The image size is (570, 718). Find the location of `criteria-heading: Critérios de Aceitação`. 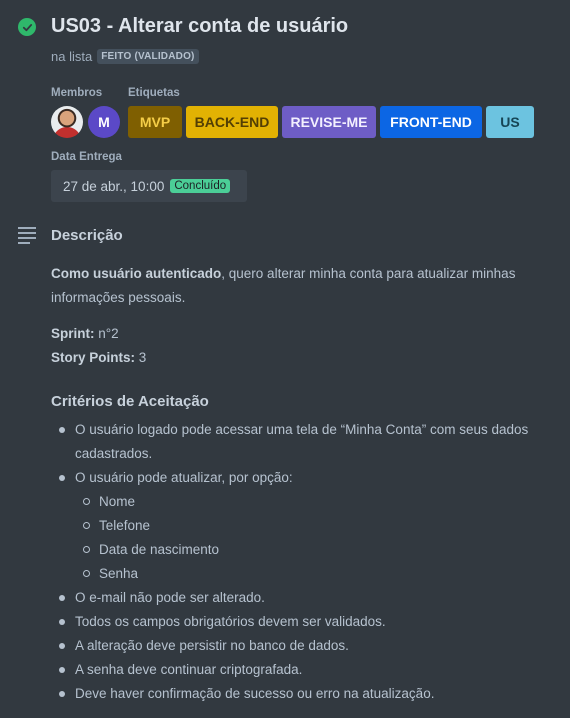

criteria-heading: Critérios de Aceitação is located at coordinates (130, 401).